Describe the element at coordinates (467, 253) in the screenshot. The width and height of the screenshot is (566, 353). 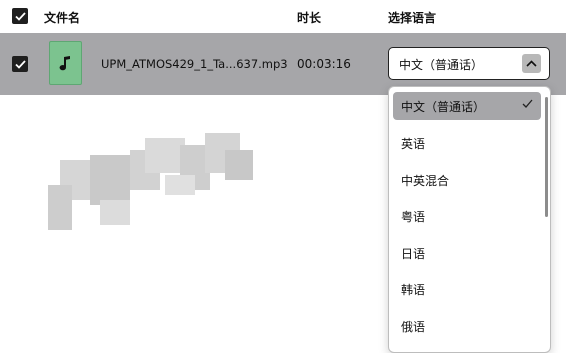
I see `language-option-japanese: 日语` at that location.